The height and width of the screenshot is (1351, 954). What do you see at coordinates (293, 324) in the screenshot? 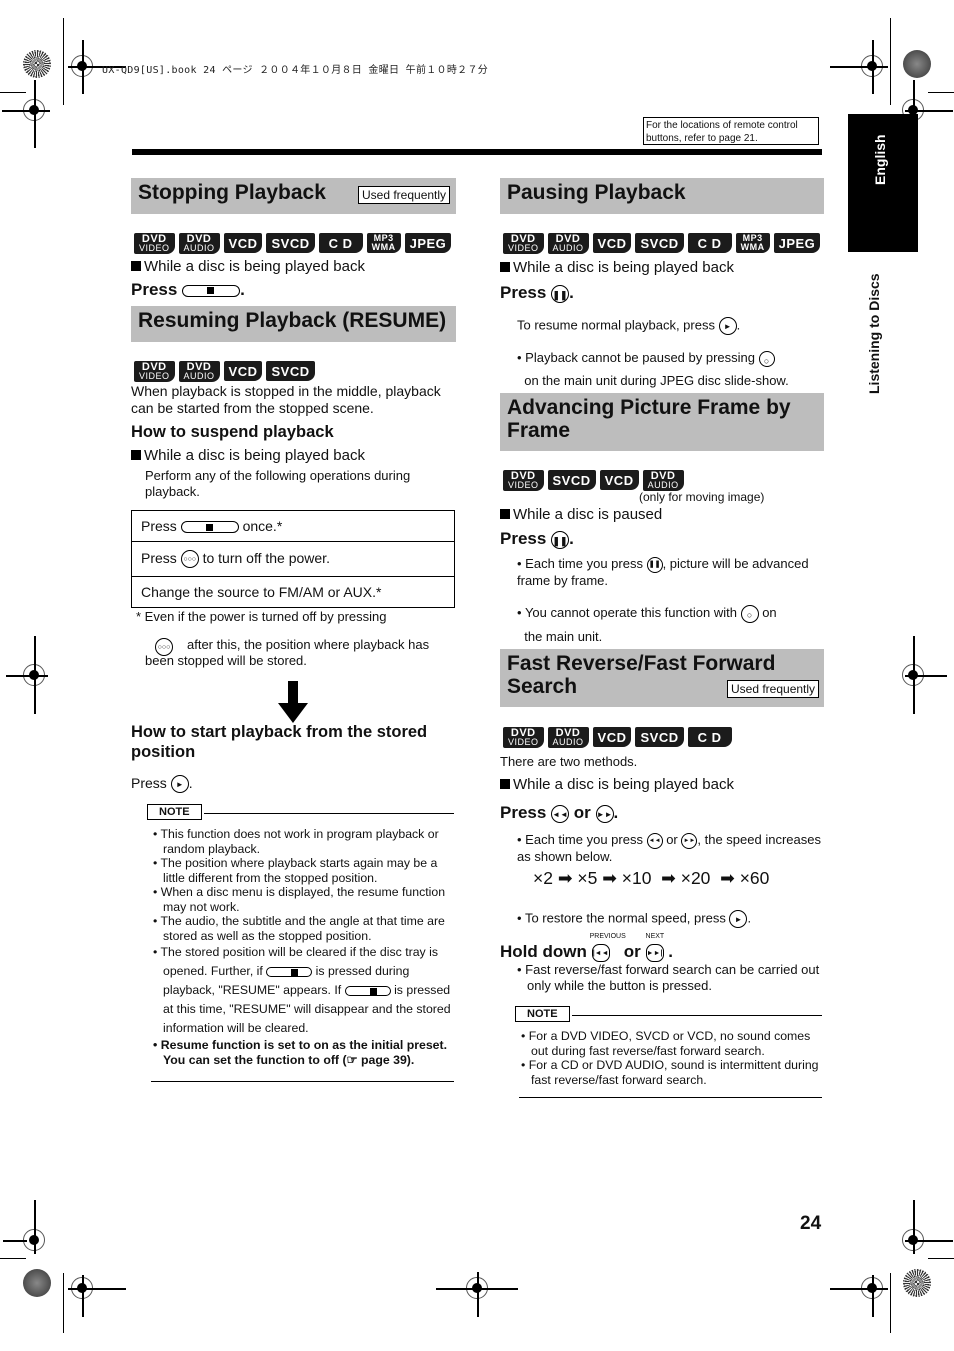
I see `section-heading-resuming: Resuming Playback (RESUME)` at bounding box center [293, 324].